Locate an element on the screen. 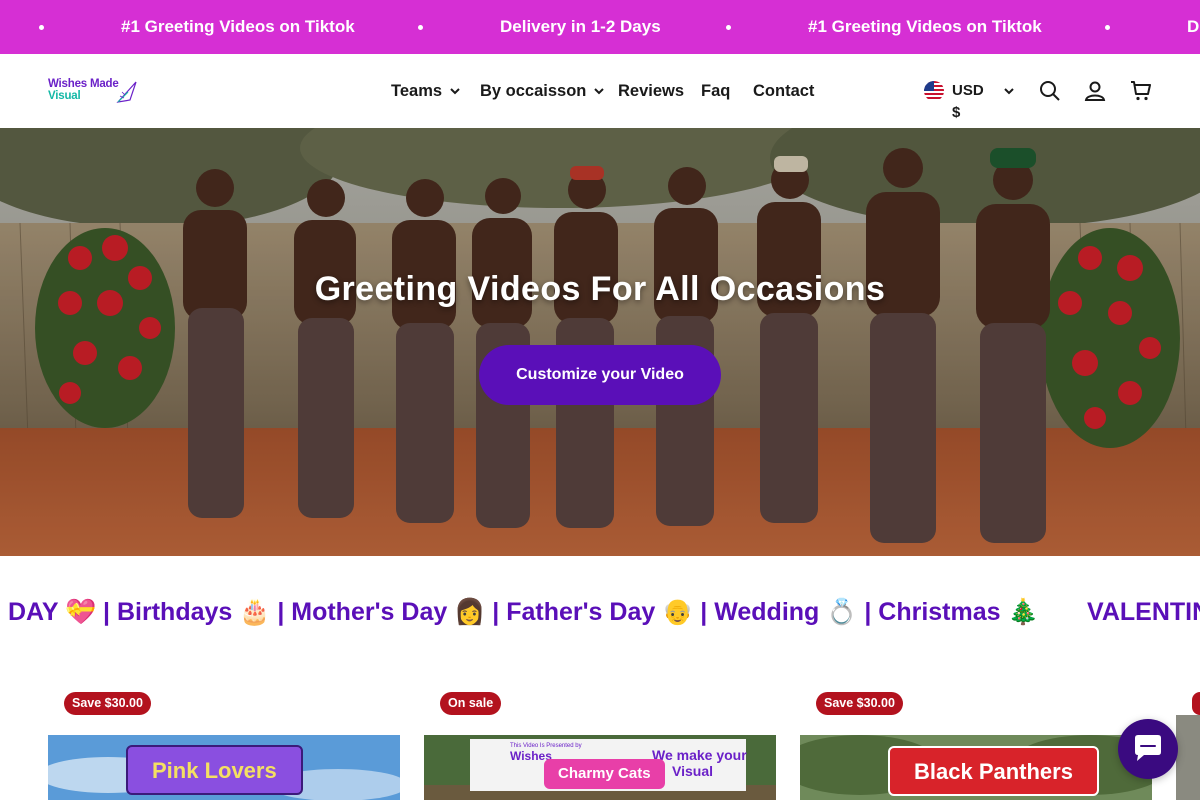 This screenshot has height=800, width=1200. announcement-item: Delivery in 1-2 Days is located at coordinates (580, 26).